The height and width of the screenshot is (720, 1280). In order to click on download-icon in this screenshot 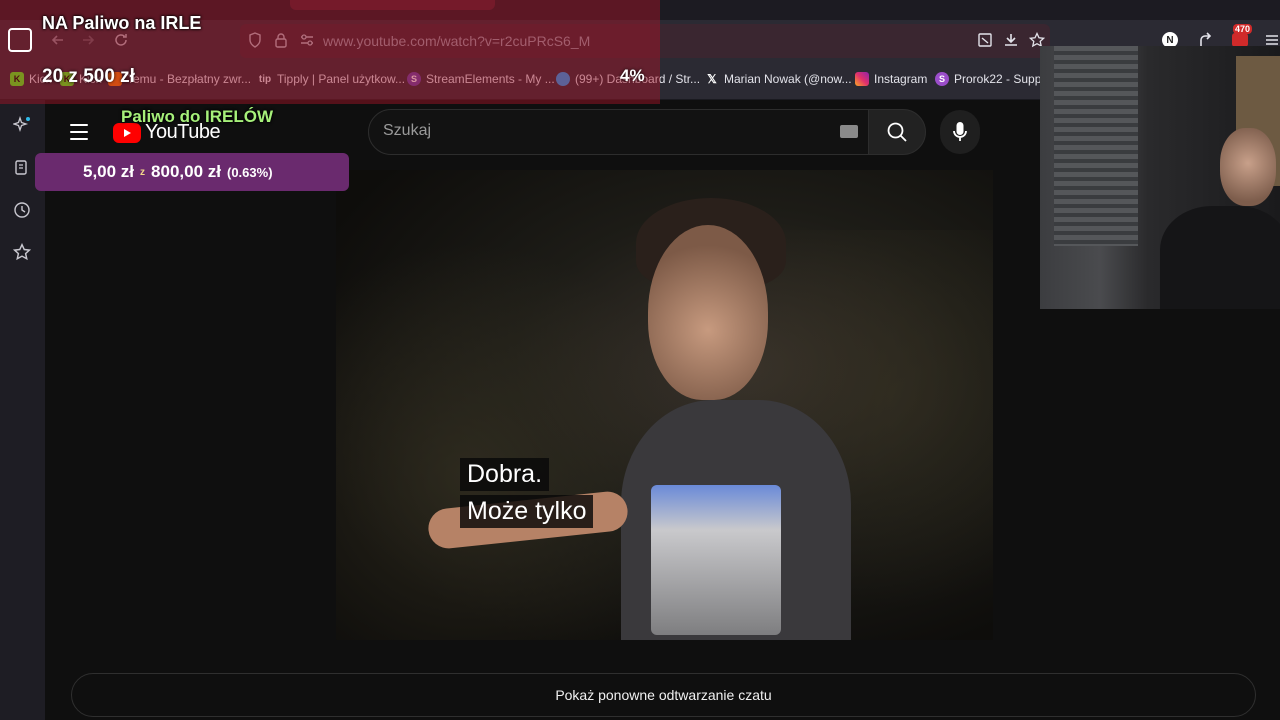, I will do `click(1011, 40)`.